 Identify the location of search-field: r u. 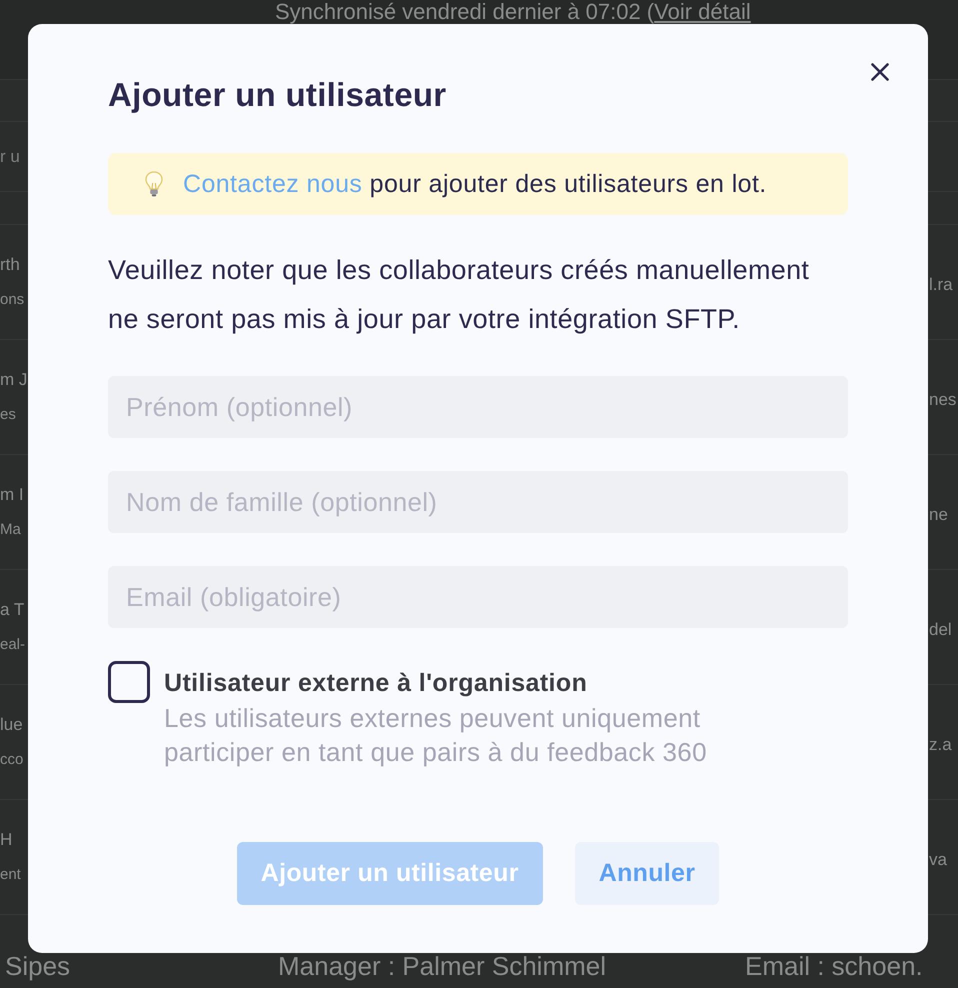
(14, 157).